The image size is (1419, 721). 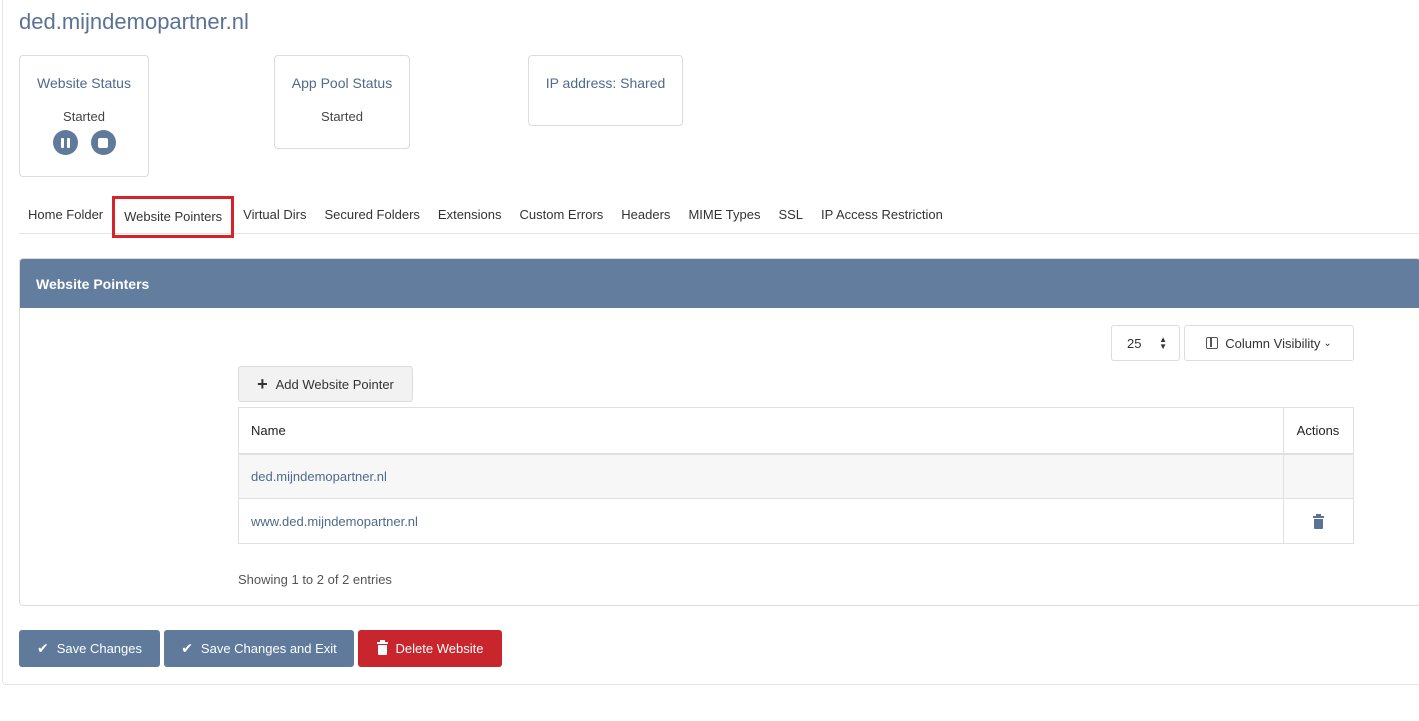 What do you see at coordinates (342, 102) in the screenshot?
I see `app-pool-status-card: App Pool Status Started` at bounding box center [342, 102].